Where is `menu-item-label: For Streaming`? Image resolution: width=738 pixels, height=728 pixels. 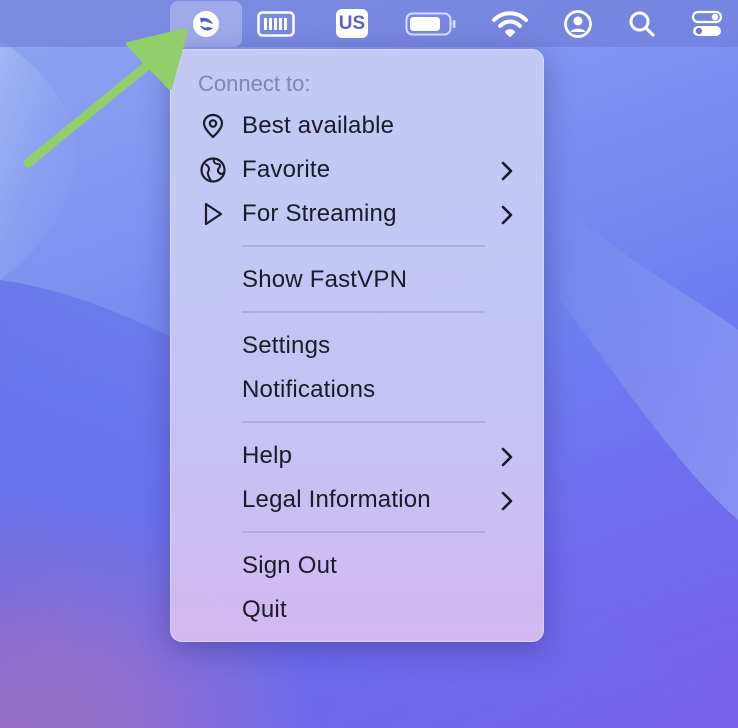
menu-item-label: For Streaming is located at coordinates (319, 213).